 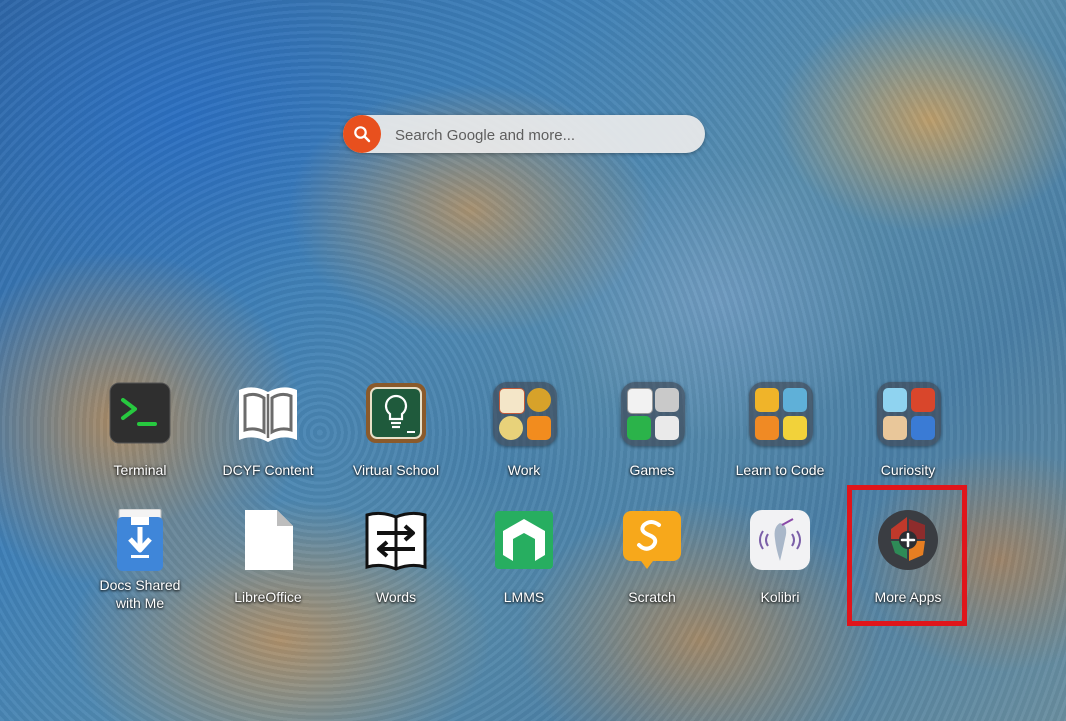 I want to click on app-label: Scratch, so click(x=652, y=597).